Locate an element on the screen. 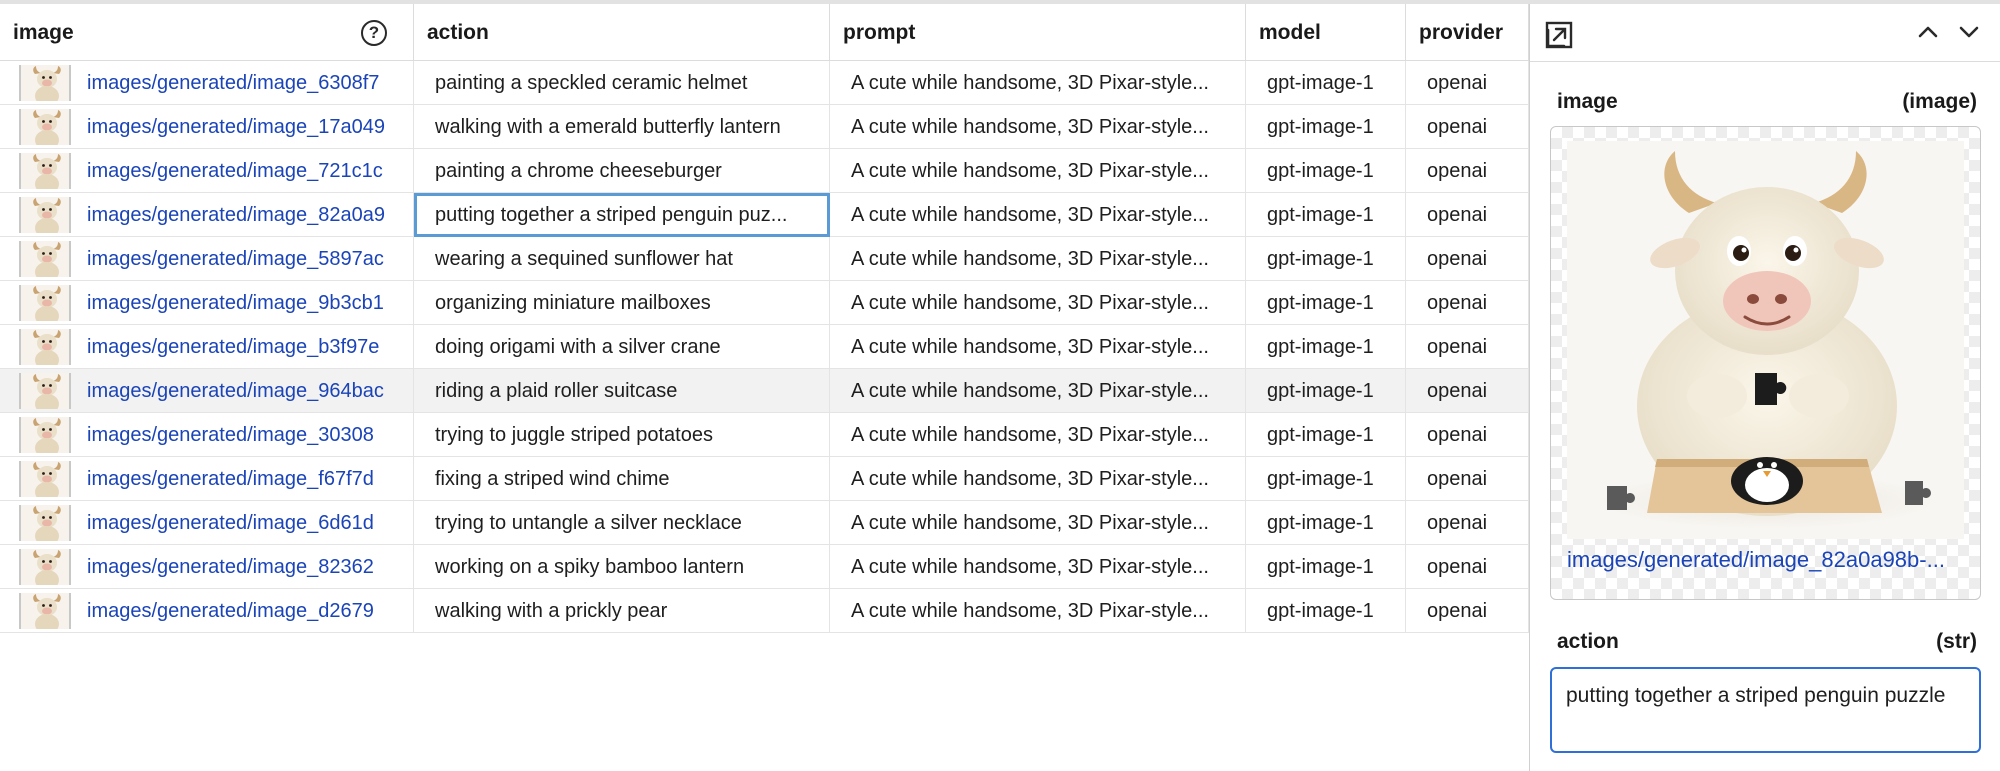 This screenshot has height=771, width=2000. column-header-provider: provider is located at coordinates (1467, 32).